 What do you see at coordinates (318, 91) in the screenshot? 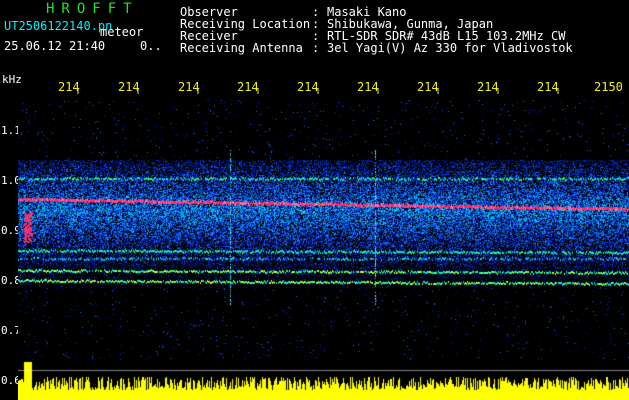
I see `x-axis-ticks` at bounding box center [318, 91].